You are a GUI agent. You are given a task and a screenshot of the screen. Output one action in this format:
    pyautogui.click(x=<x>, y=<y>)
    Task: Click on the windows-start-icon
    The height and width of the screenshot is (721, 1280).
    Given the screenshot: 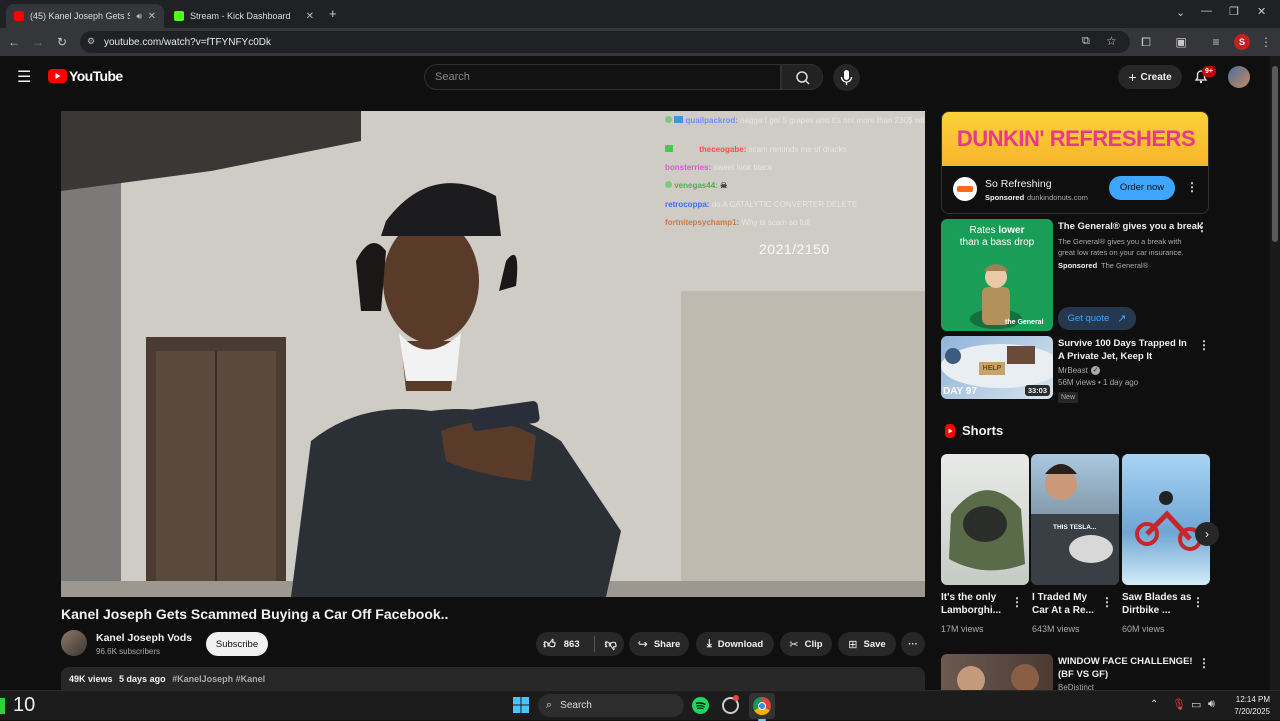 What is the action you would take?
    pyautogui.click(x=521, y=705)
    